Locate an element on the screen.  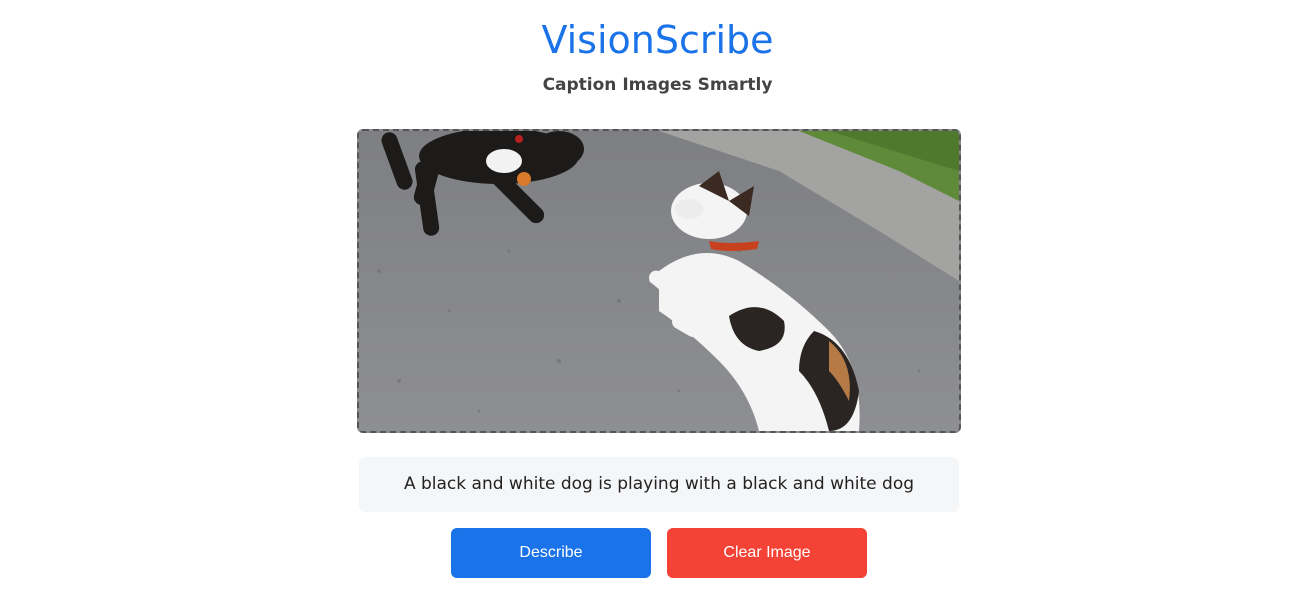
describe-button: Describe is located at coordinates (551, 553).